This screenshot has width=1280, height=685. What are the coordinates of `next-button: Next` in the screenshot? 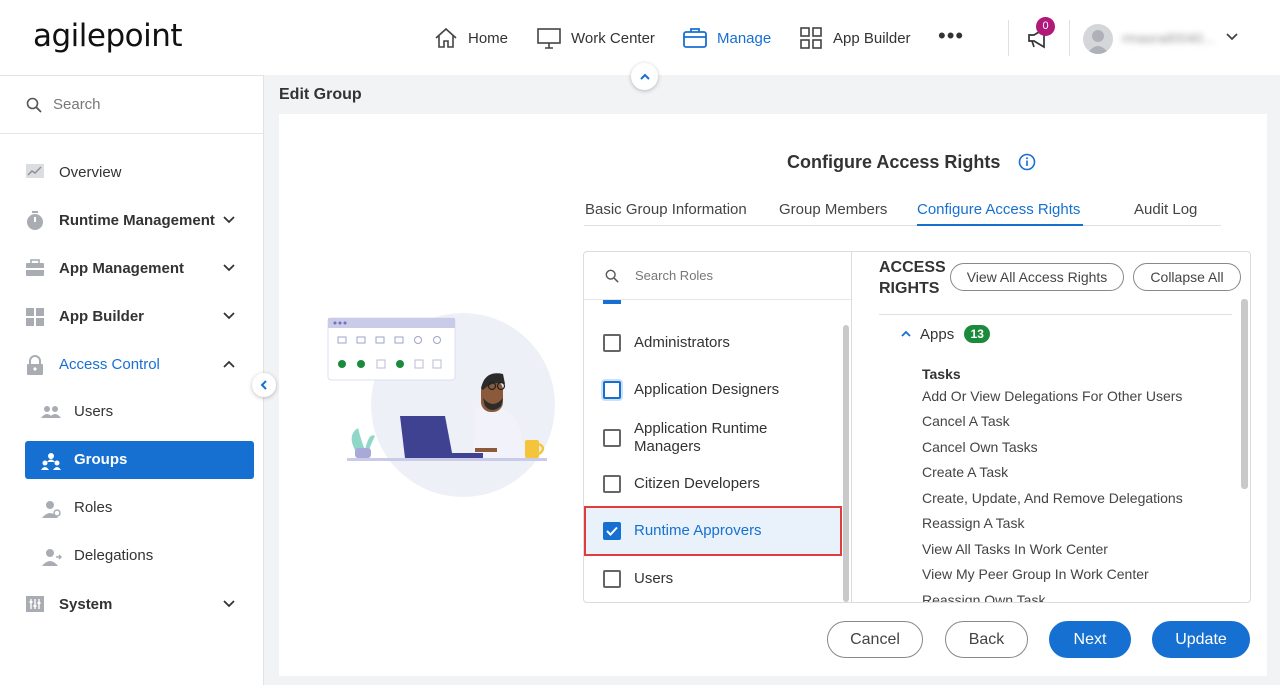 It's located at (1090, 639).